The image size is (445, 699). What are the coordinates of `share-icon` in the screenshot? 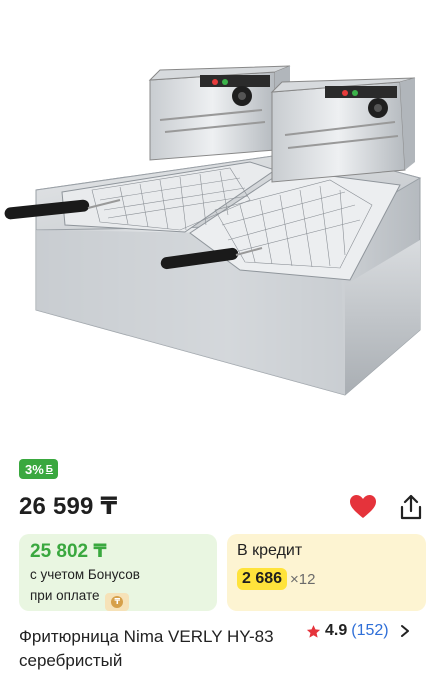 It's located at (411, 507).